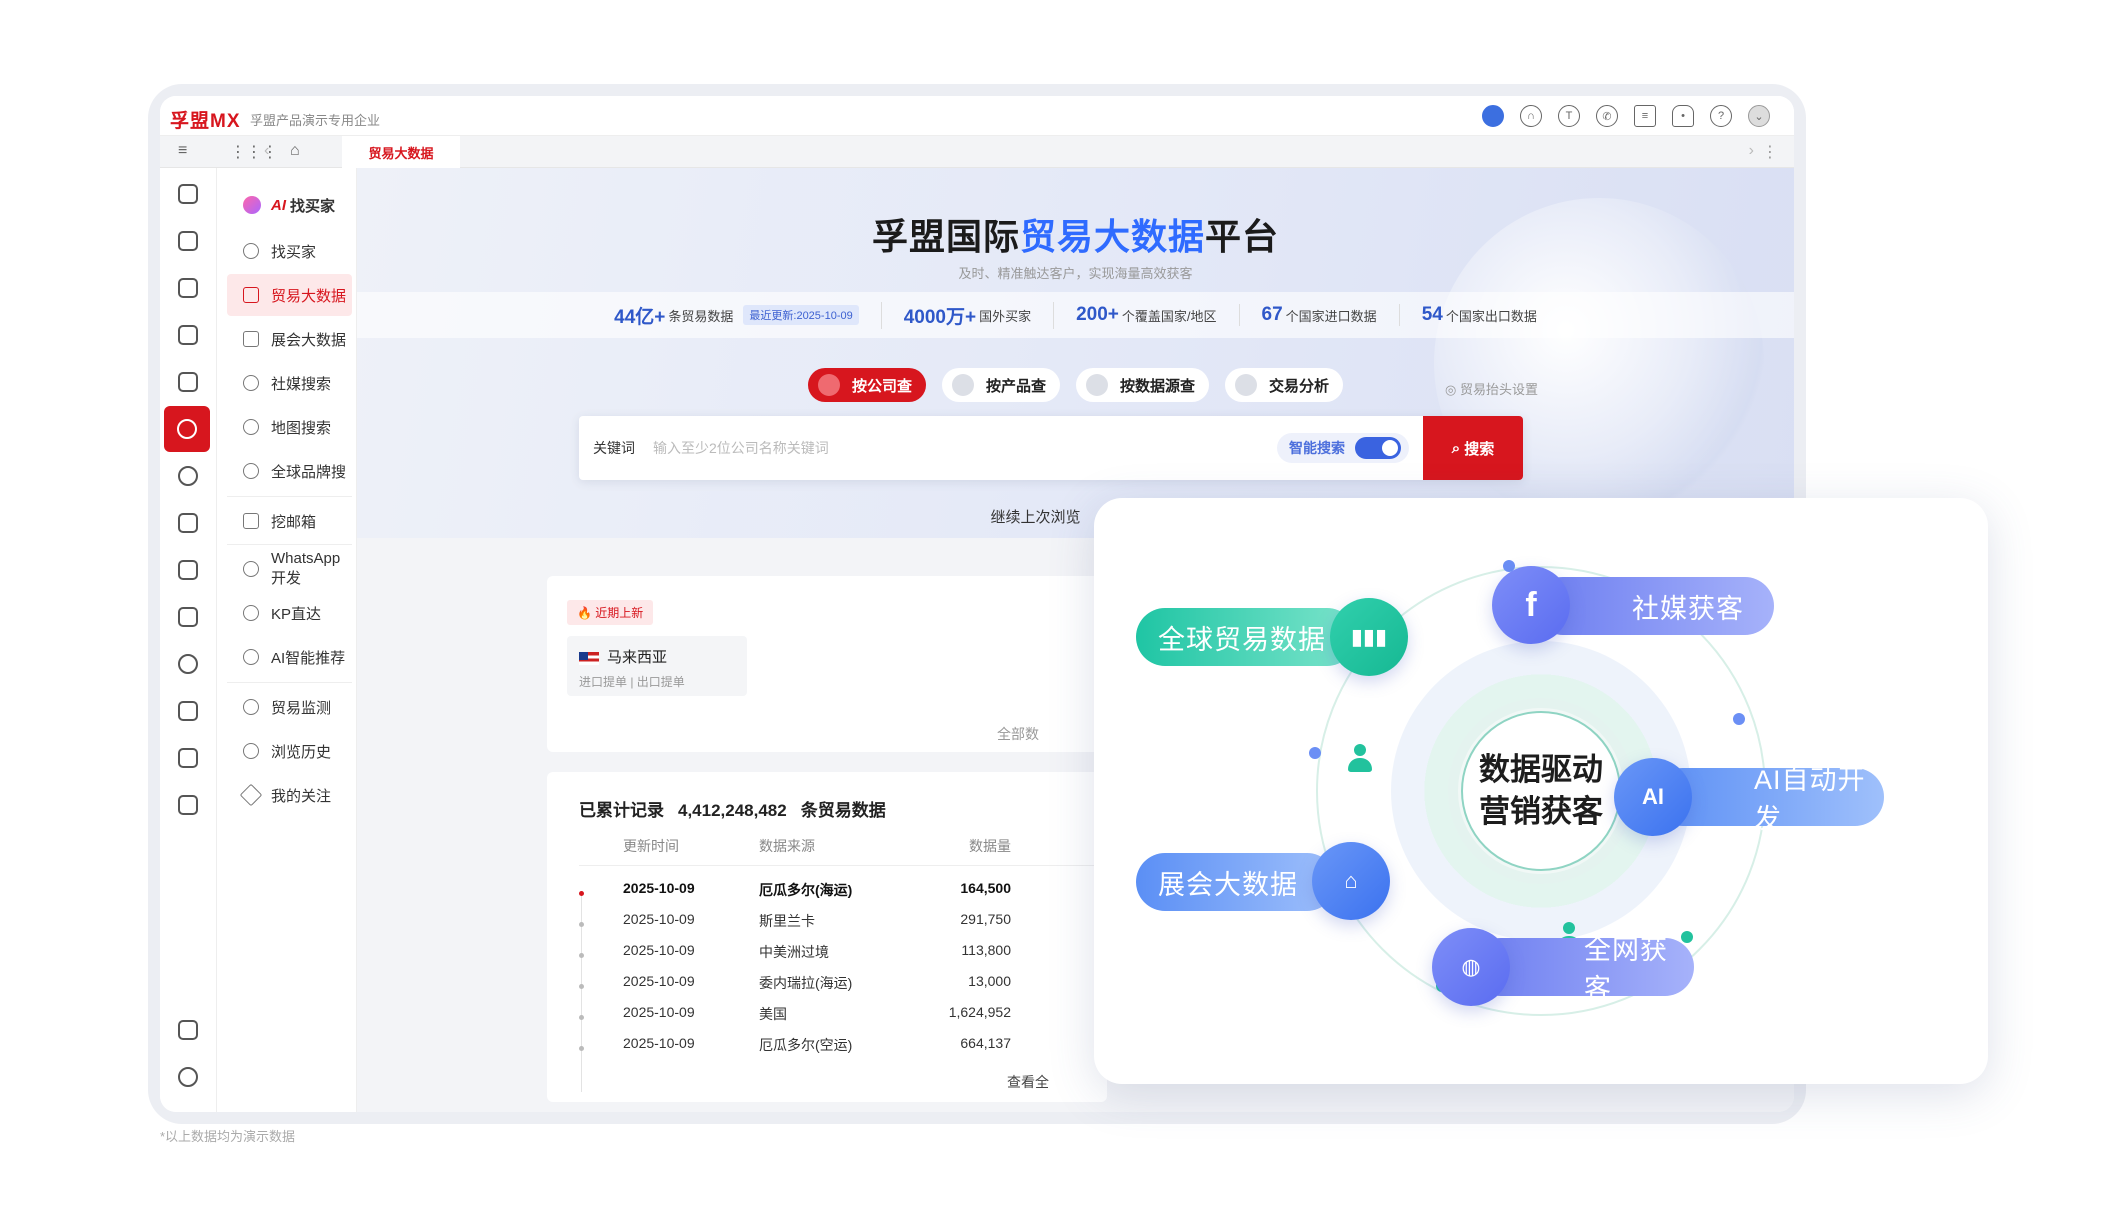 The width and height of the screenshot is (2124, 1230). I want to click on sidebar-item-ai-recommend: AI智能推荐, so click(289, 657).